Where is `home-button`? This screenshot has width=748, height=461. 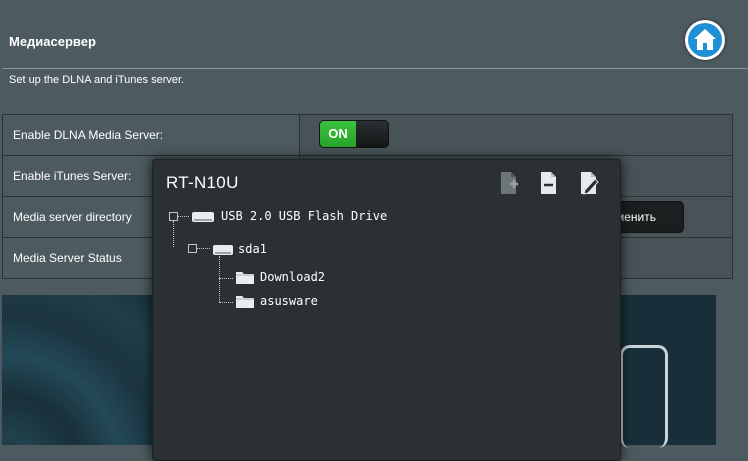
home-button is located at coordinates (705, 40).